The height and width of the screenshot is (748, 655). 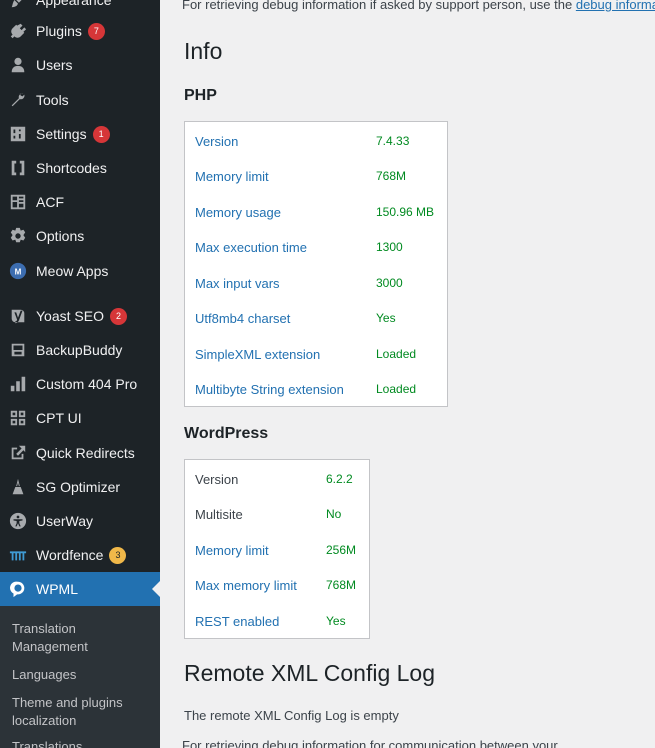 What do you see at coordinates (18, 65) in the screenshot?
I see `user-icon` at bounding box center [18, 65].